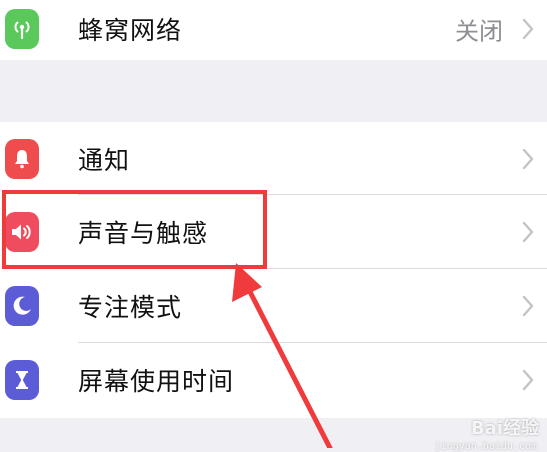 Image resolution: width=547 pixels, height=452 pixels. I want to click on watermark: Bai经验, so click(504, 428).